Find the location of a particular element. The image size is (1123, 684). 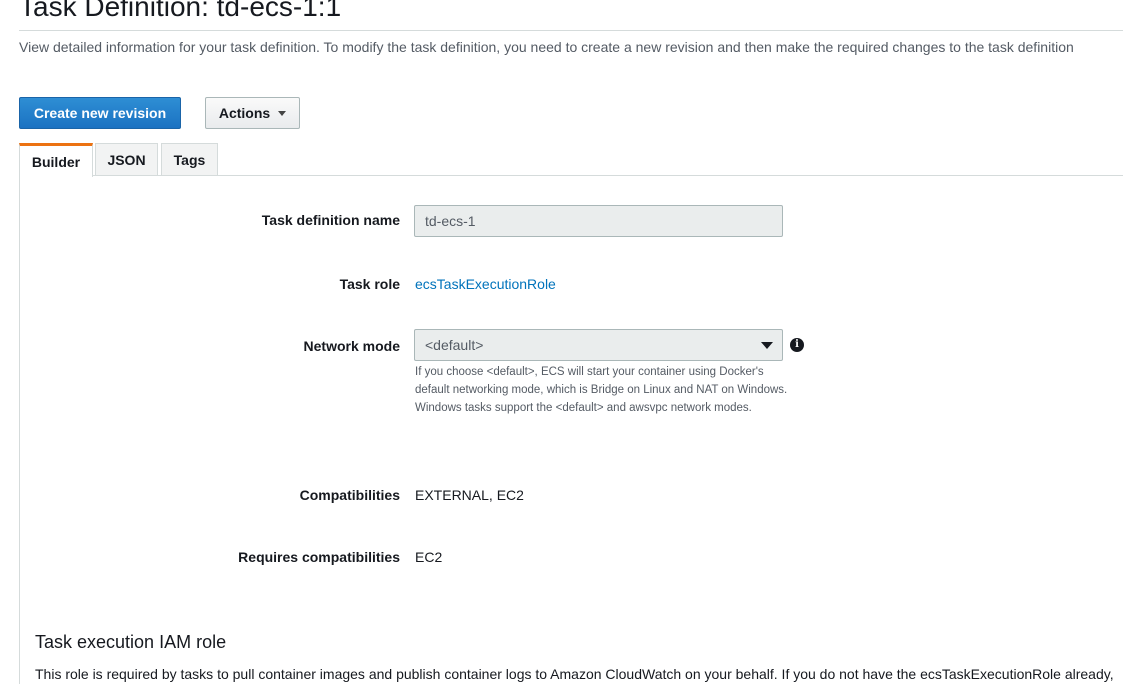

network-mode-value: <default> is located at coordinates (454, 345).